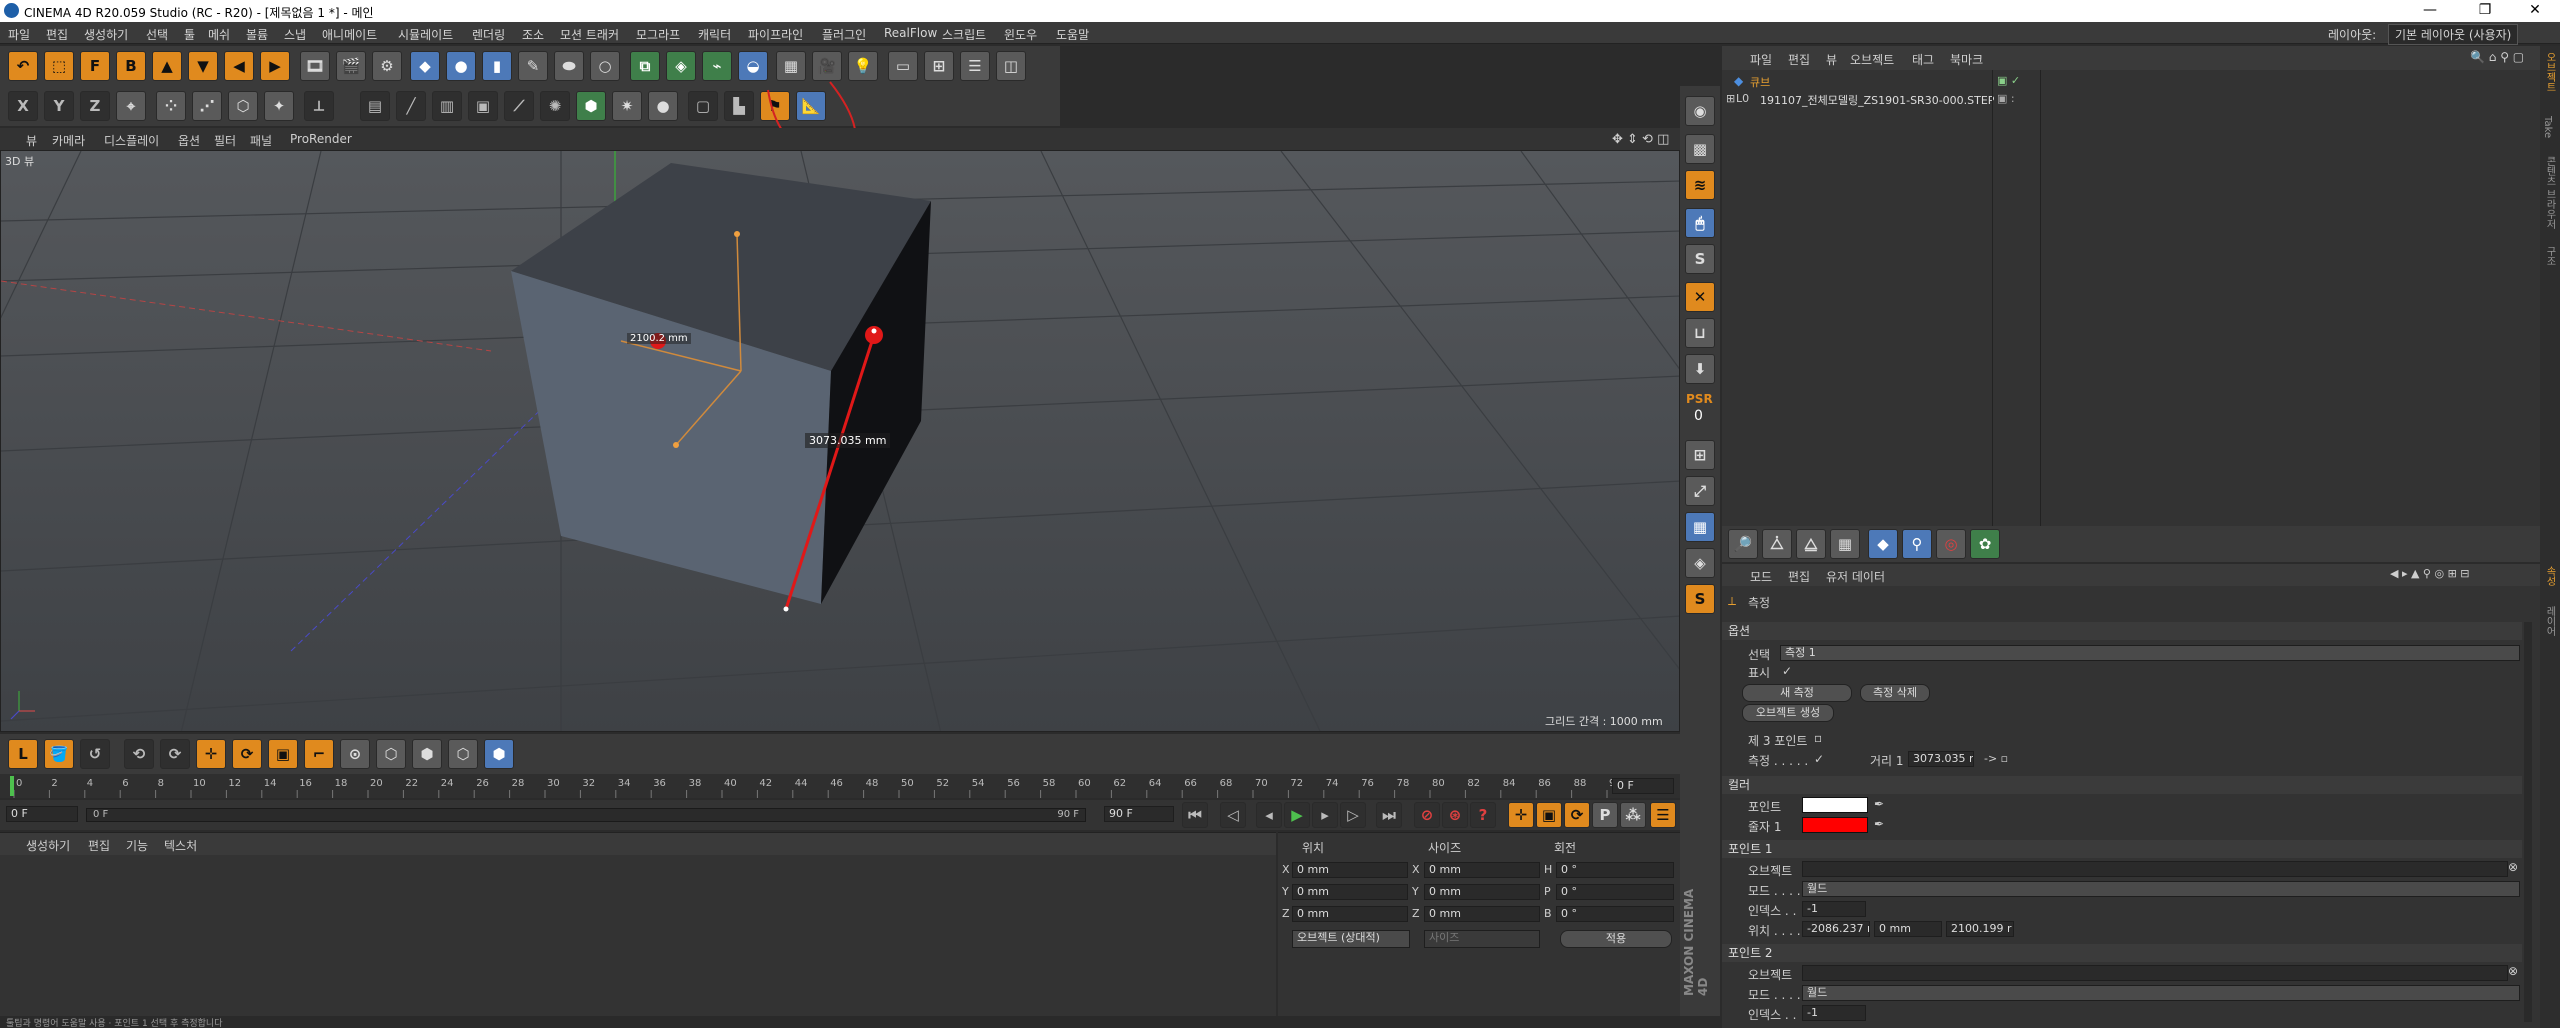 The image size is (2560, 1028). I want to click on model-mode-icon: ✦, so click(279, 106).